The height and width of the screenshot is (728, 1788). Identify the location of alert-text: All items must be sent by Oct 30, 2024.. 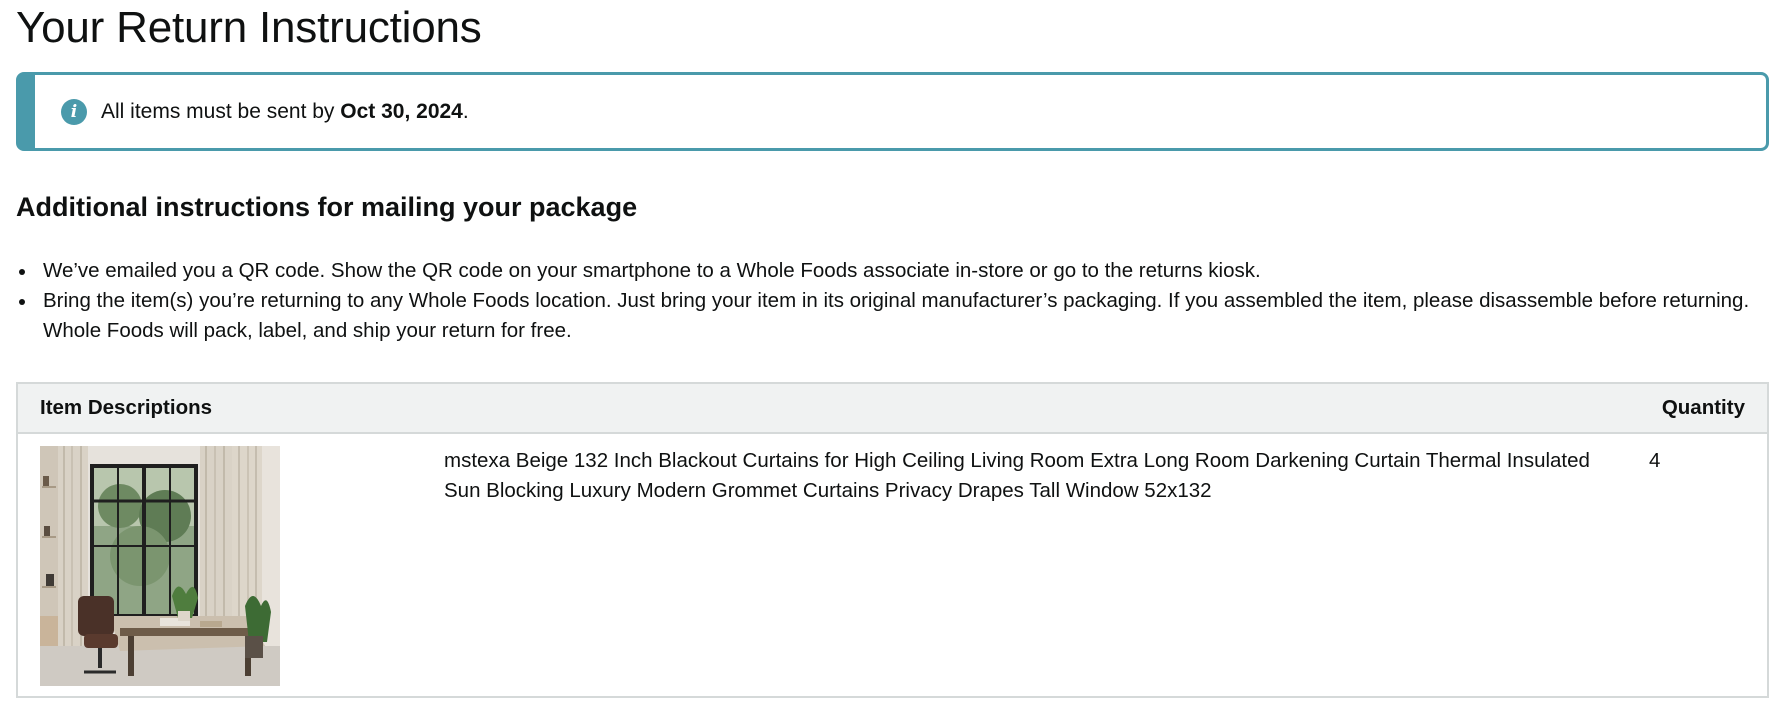
(285, 112).